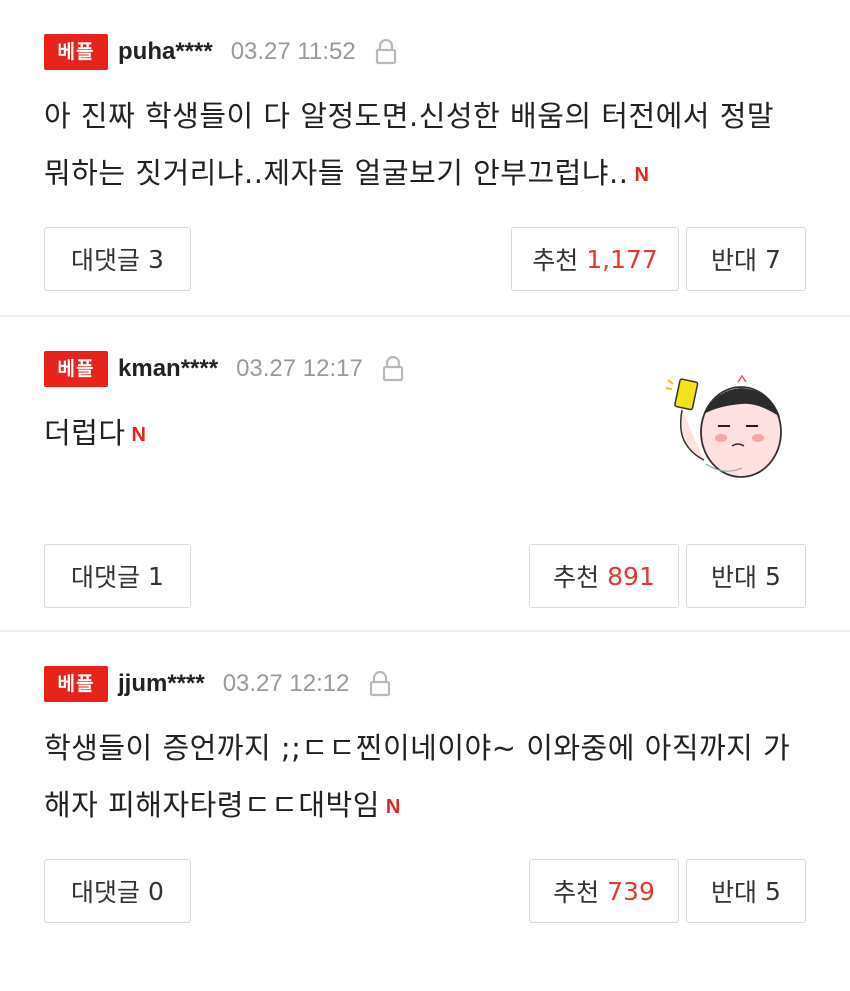 This screenshot has height=991, width=850. I want to click on username: puha****, so click(165, 52).